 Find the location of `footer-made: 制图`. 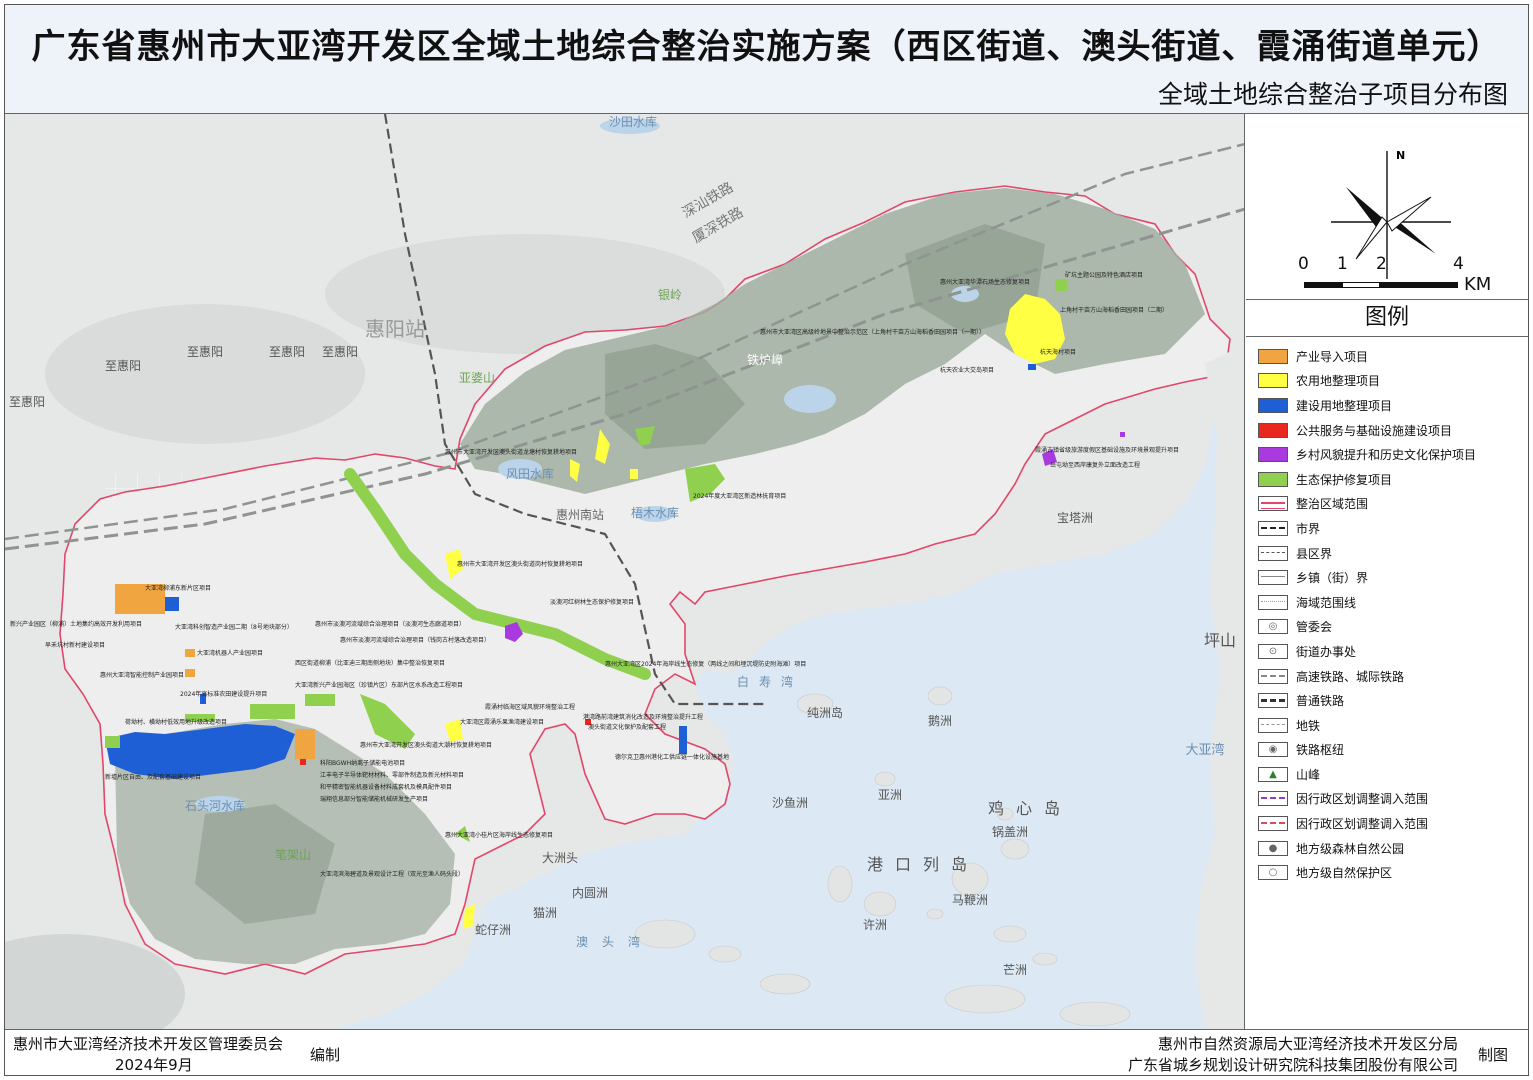

footer-made: 制图 is located at coordinates (1492, 1055).